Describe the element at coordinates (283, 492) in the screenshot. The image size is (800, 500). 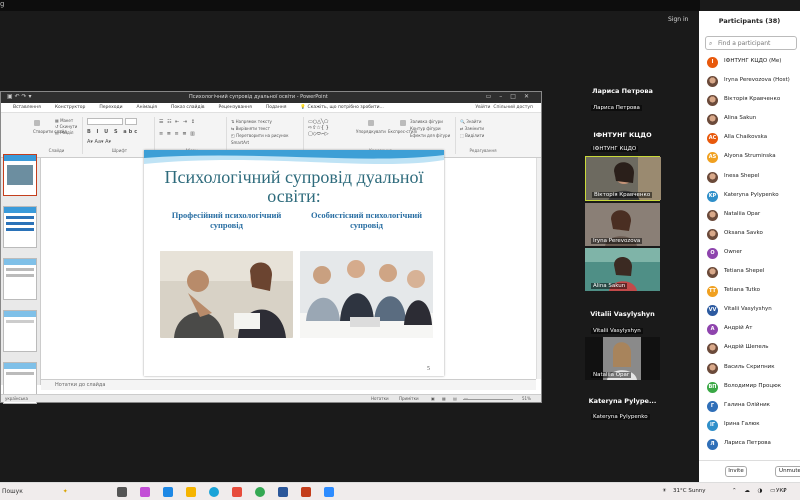
I see `word-icon` at that location.